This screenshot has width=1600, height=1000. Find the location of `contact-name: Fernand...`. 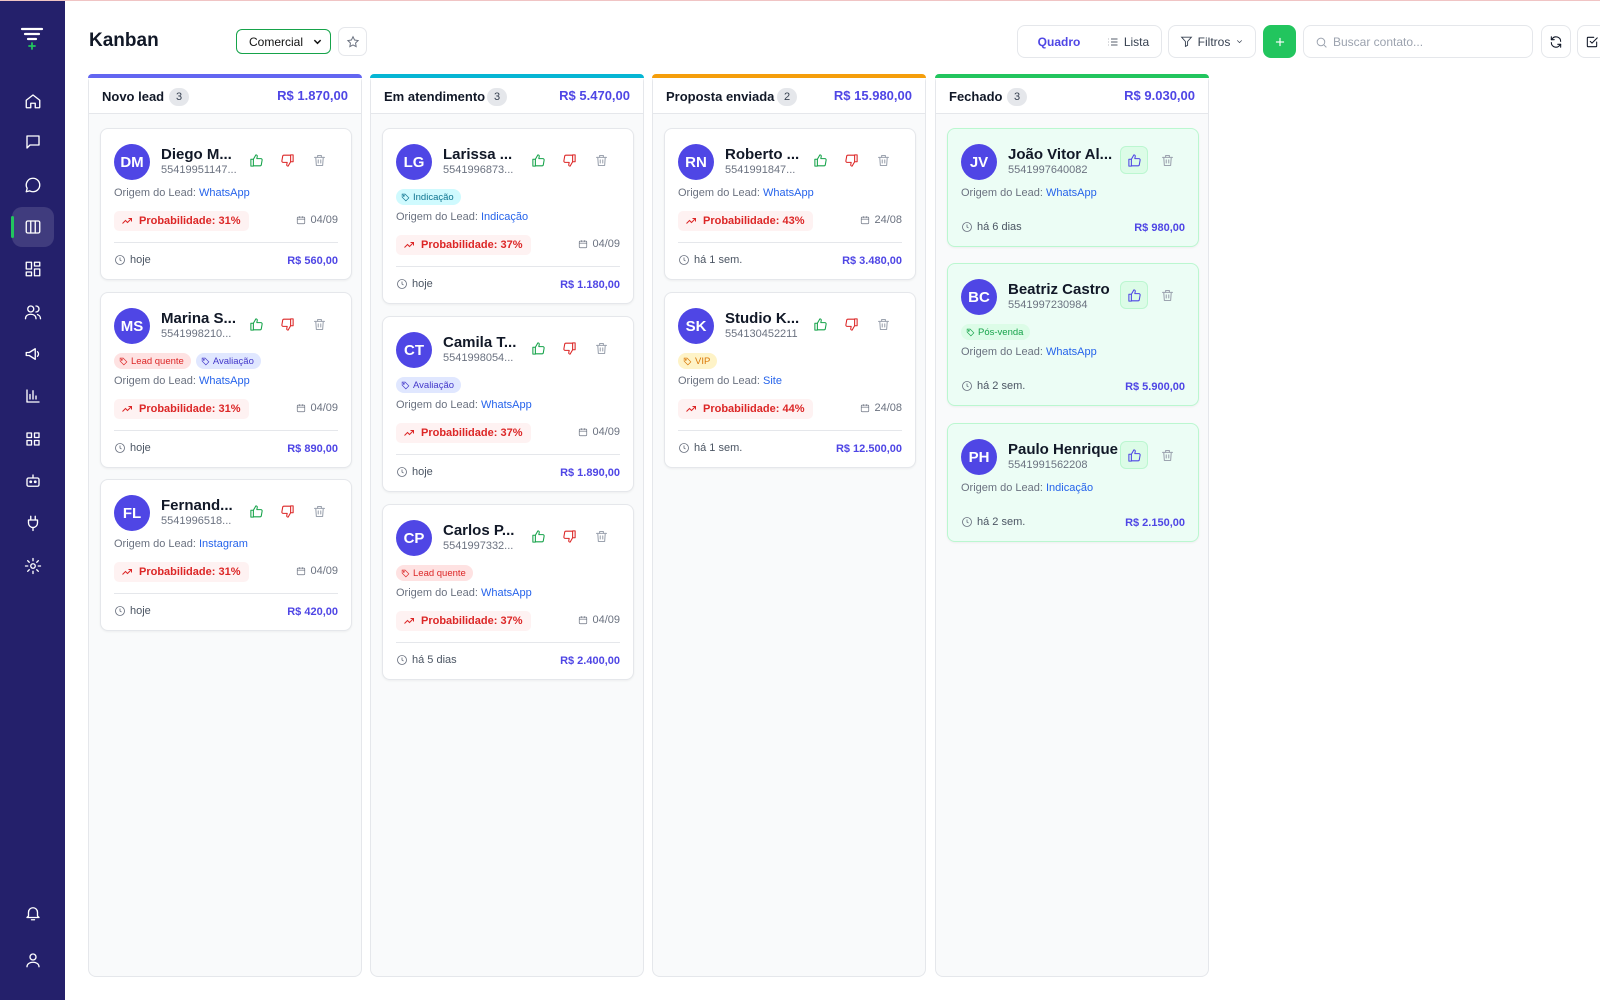

contact-name: Fernand... is located at coordinates (200, 505).